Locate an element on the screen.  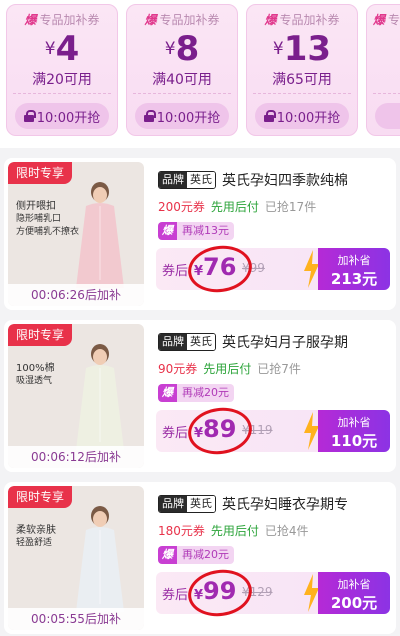
blurb-line: 吸湿透气 is located at coordinates (34, 381).